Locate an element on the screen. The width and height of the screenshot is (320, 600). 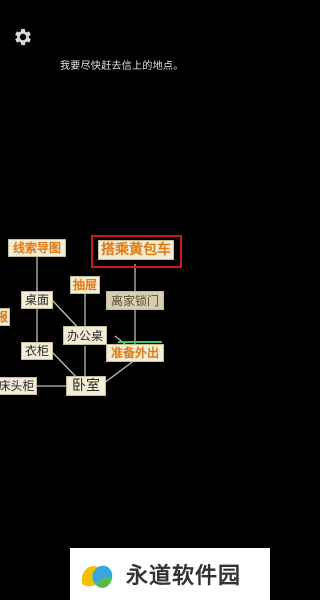
node-take-bus-label: 搭乘黄包车 is located at coordinates (136, 250).